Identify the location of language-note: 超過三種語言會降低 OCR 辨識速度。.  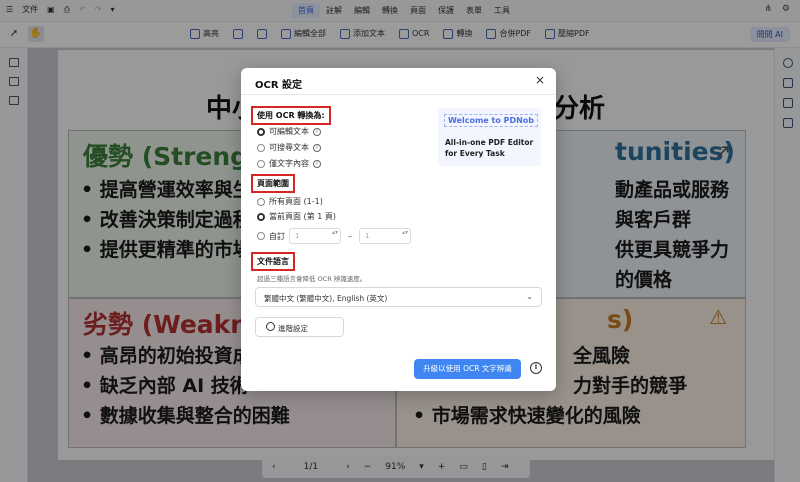
(312, 279).